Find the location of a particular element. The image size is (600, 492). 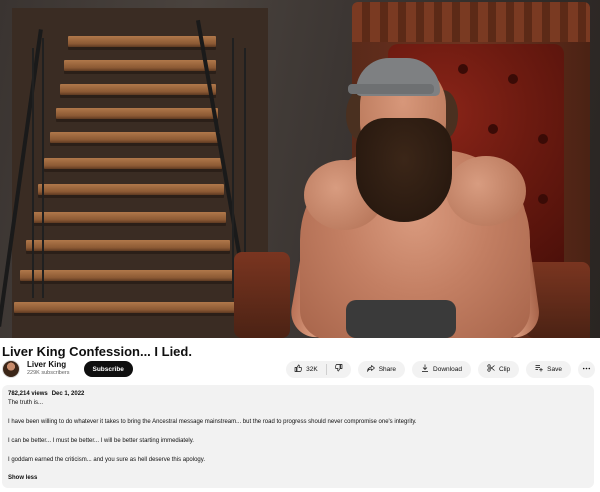

like-button: 32K is located at coordinates (306, 369).